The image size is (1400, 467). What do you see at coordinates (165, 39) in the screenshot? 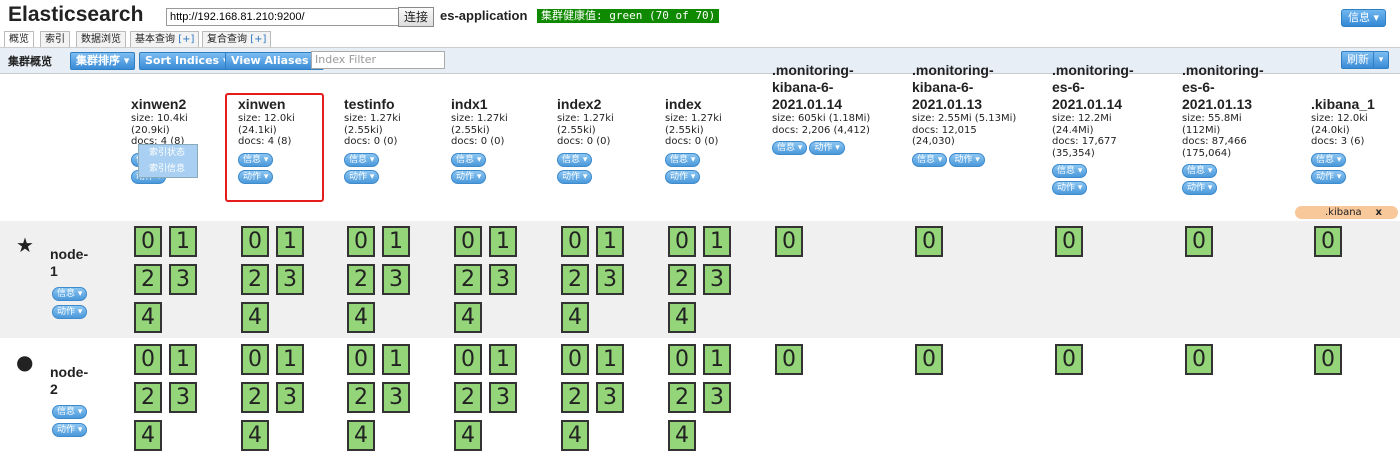
I see `tab-basic-query: 基本查询 [+]` at bounding box center [165, 39].